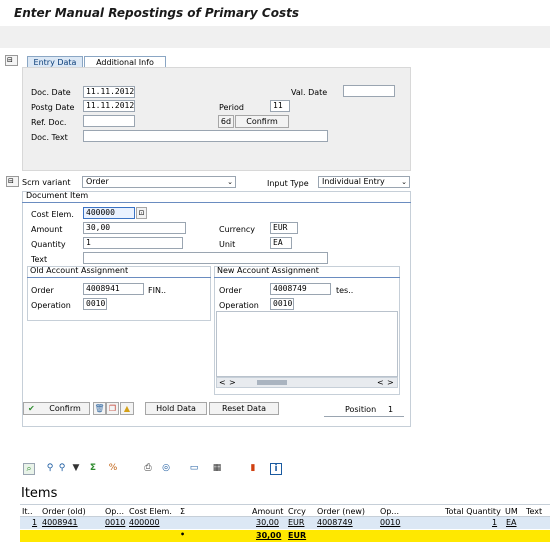 The height and width of the screenshot is (544, 550). Describe the element at coordinates (194, 468) in the screenshot. I see `export-icon: ▭` at that location.